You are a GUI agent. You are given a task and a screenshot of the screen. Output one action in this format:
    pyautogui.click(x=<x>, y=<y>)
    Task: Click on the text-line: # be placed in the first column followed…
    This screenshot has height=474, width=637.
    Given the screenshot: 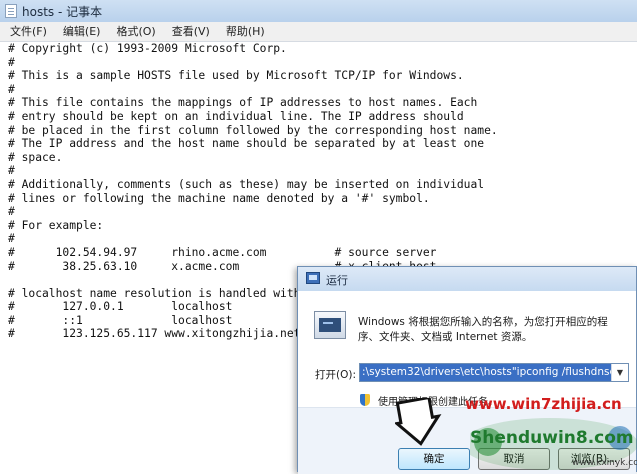 What is the action you would take?
    pyautogui.click(x=253, y=130)
    